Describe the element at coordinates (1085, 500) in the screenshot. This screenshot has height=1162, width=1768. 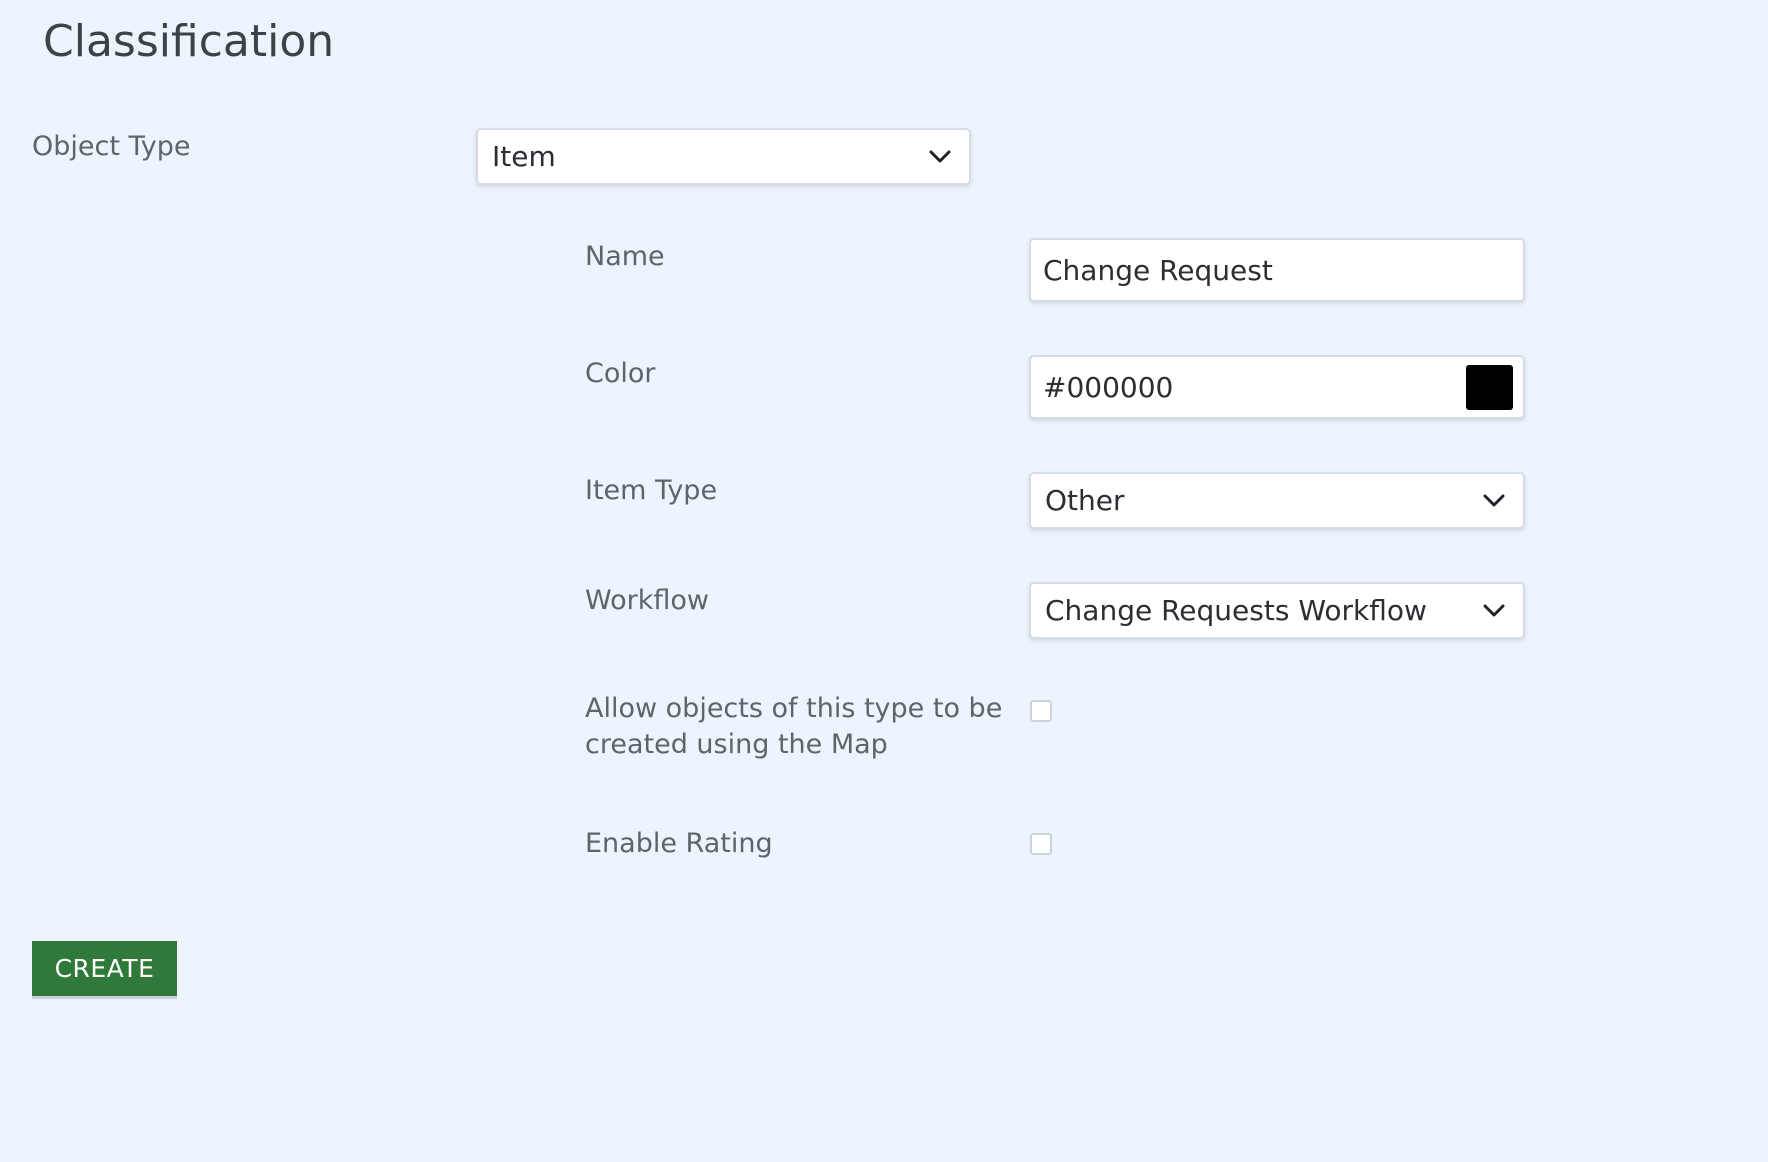
I see `item-type-value: Other` at that location.